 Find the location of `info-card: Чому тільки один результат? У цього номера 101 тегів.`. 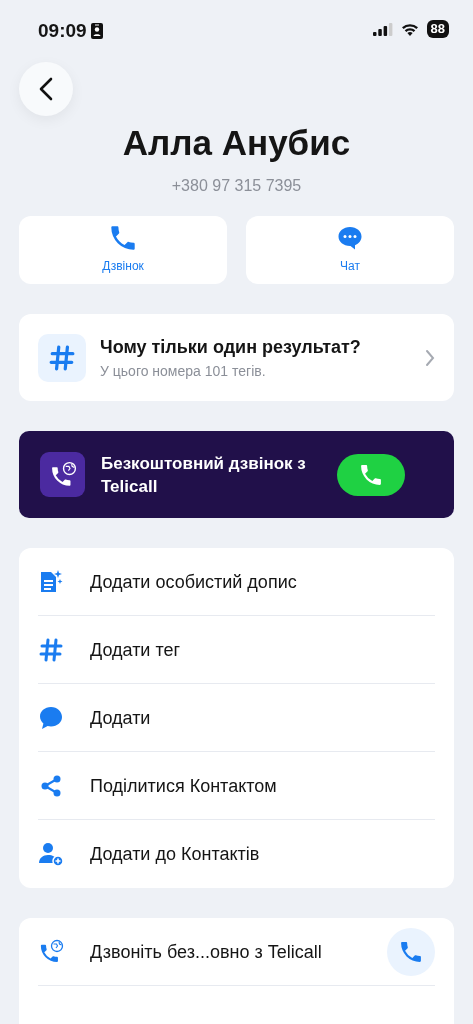

info-card: Чому тільки один результат? У цього номера 101 тегів. is located at coordinates (236, 357).